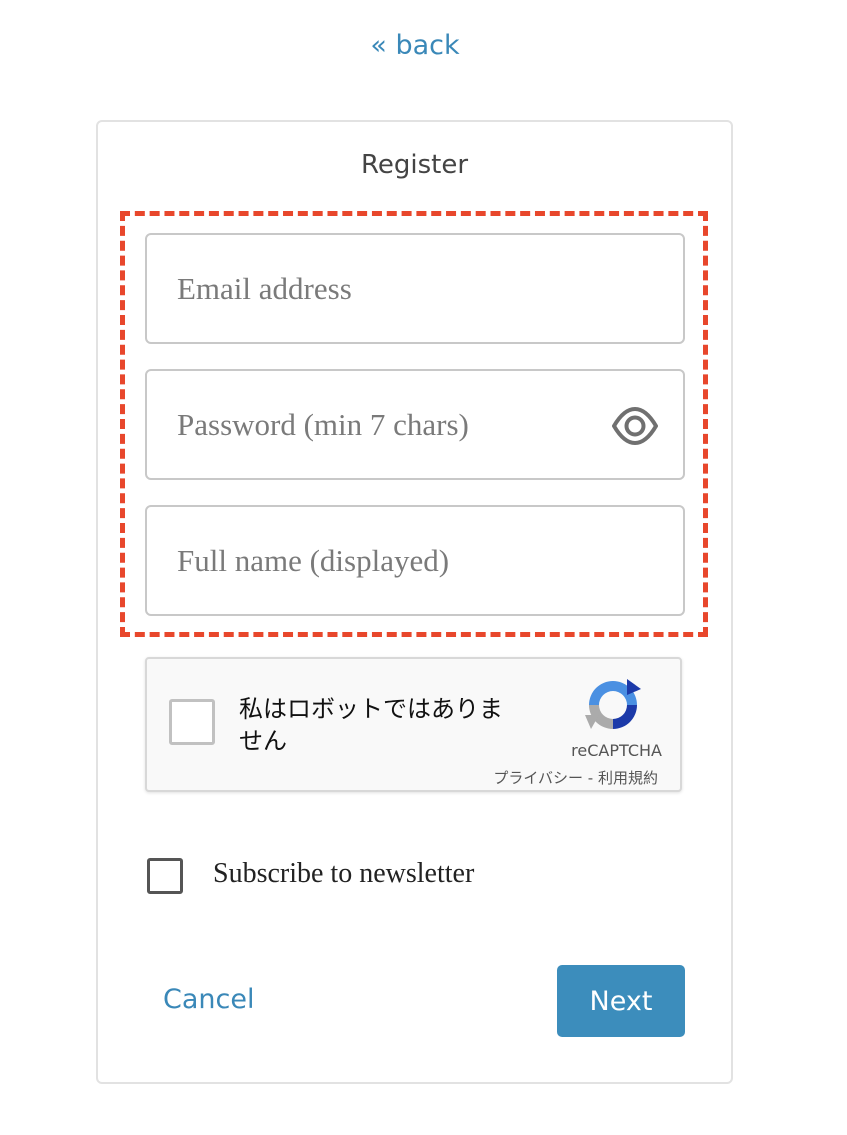 The height and width of the screenshot is (1135, 847). I want to click on password-field, so click(415, 424).